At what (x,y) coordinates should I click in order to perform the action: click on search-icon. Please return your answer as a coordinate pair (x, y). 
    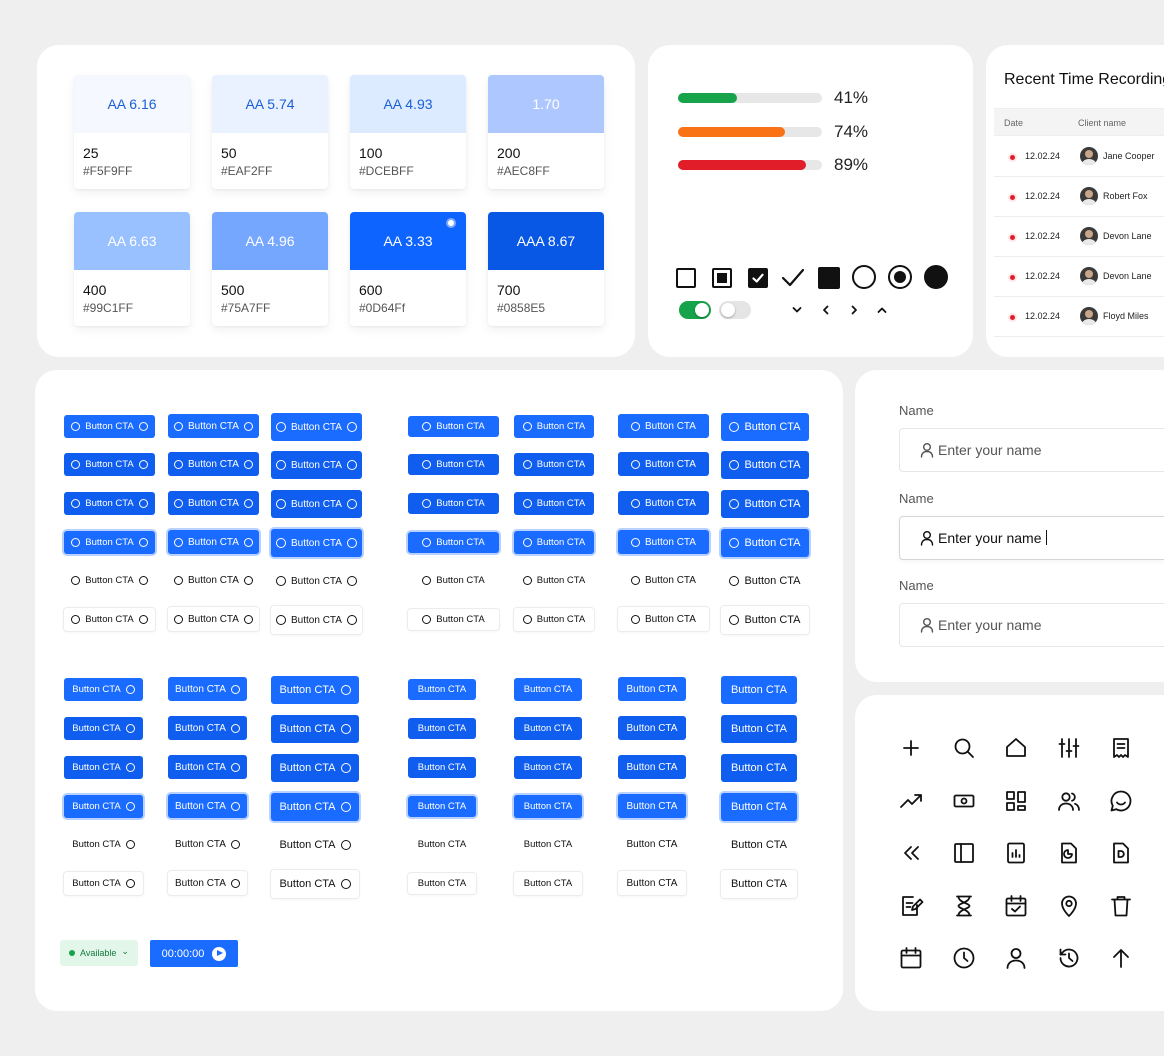
    Looking at the image, I should click on (964, 748).